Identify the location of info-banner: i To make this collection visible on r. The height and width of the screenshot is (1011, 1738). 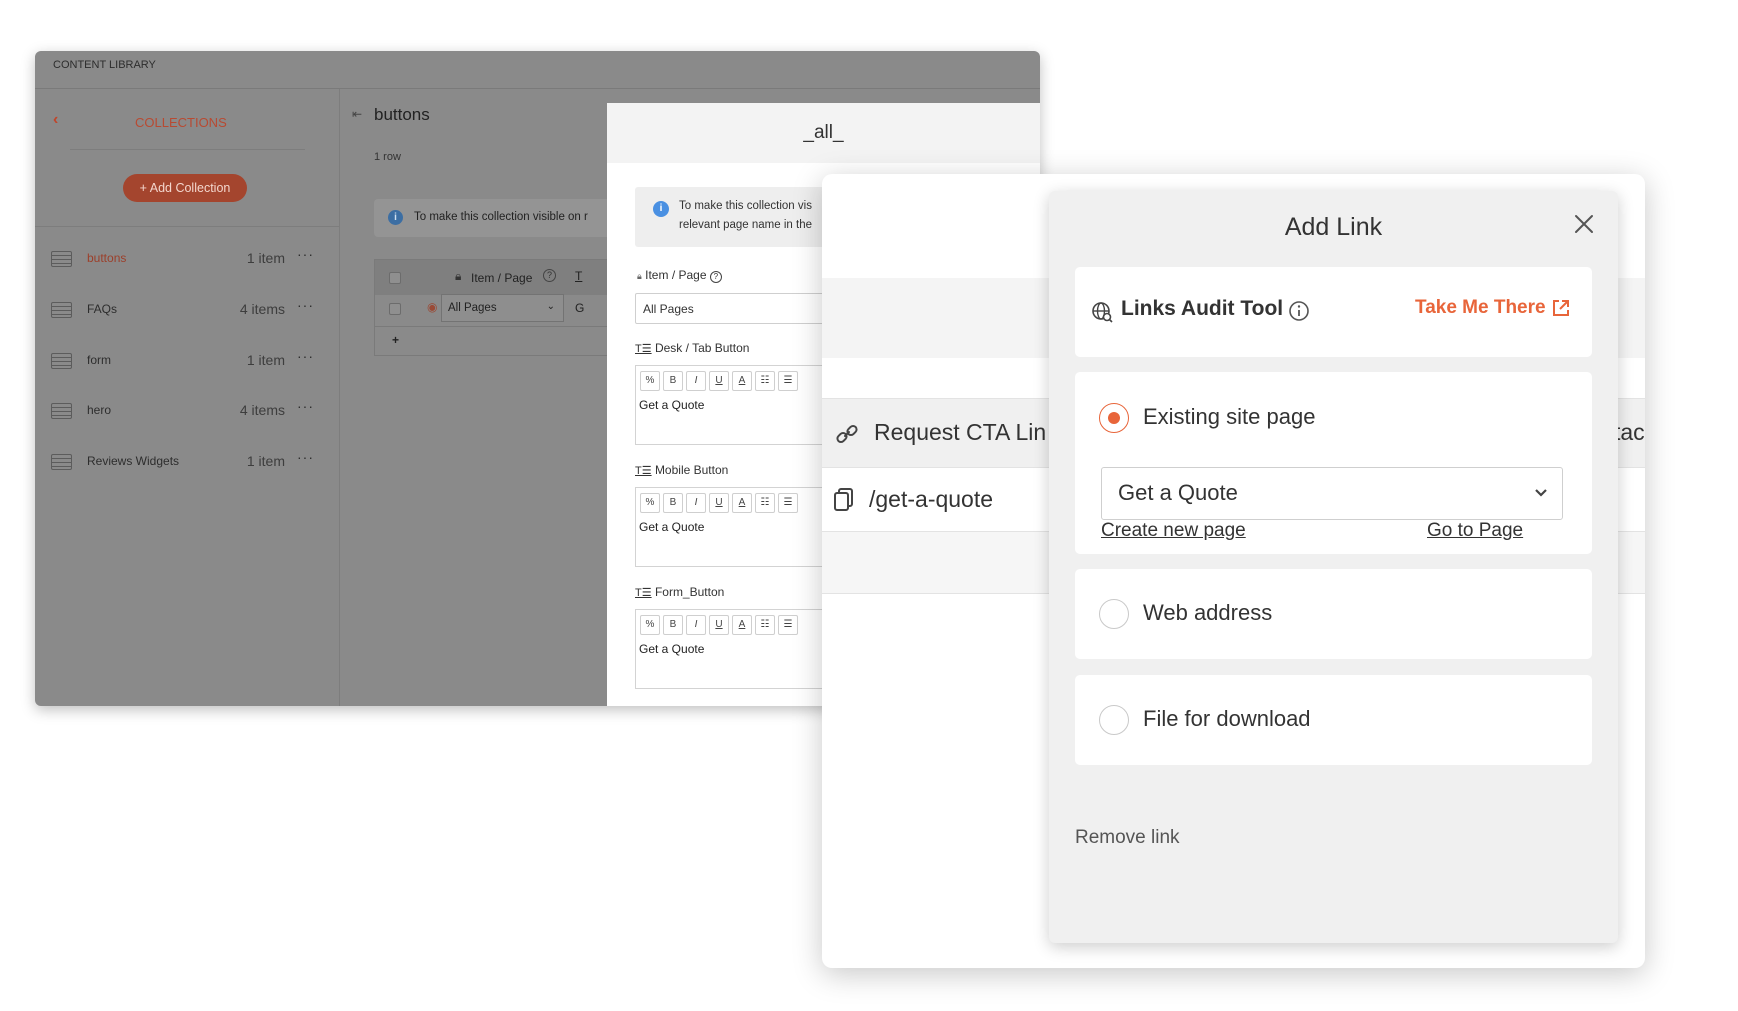
(504, 218).